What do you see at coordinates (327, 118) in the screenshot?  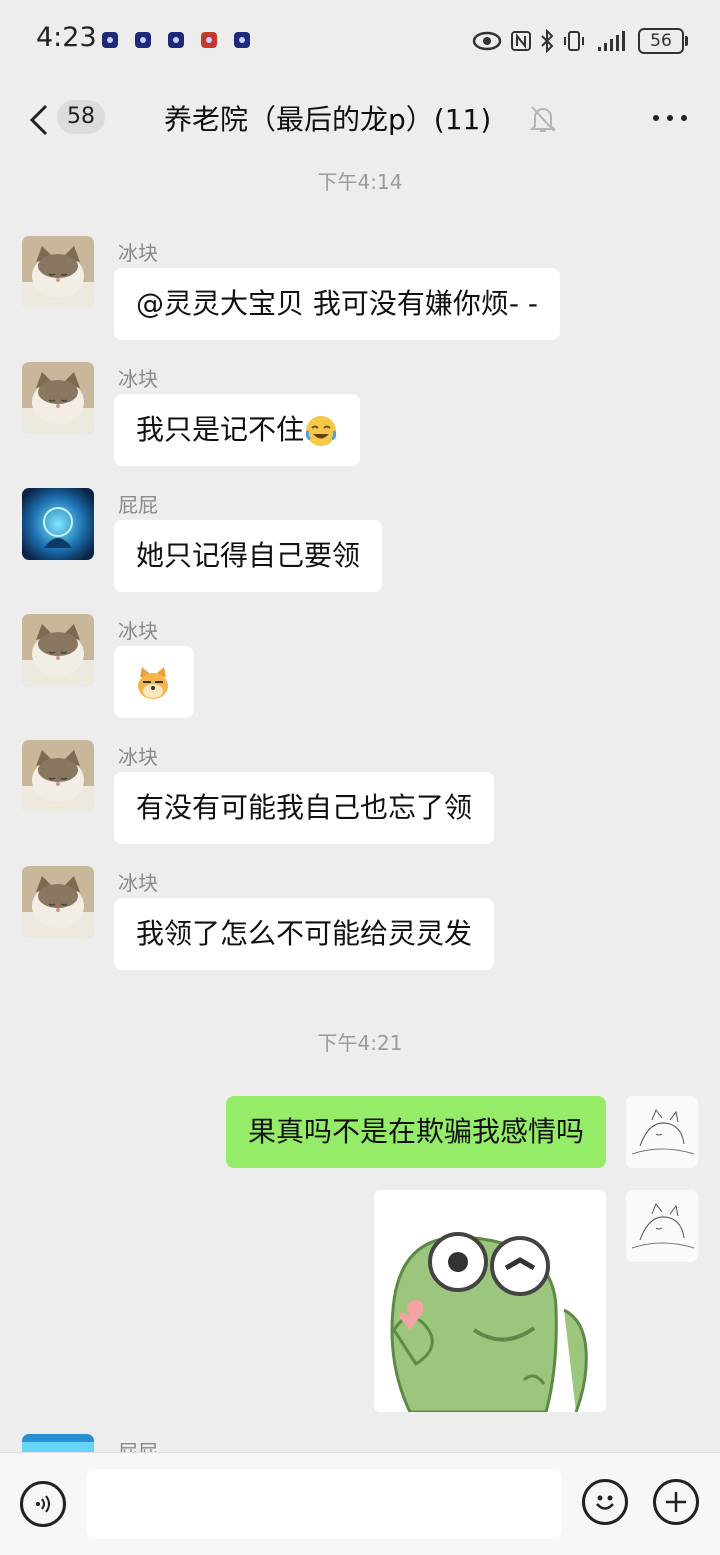 I see `chat-title: 养老院（最后的龙p）(11)` at bounding box center [327, 118].